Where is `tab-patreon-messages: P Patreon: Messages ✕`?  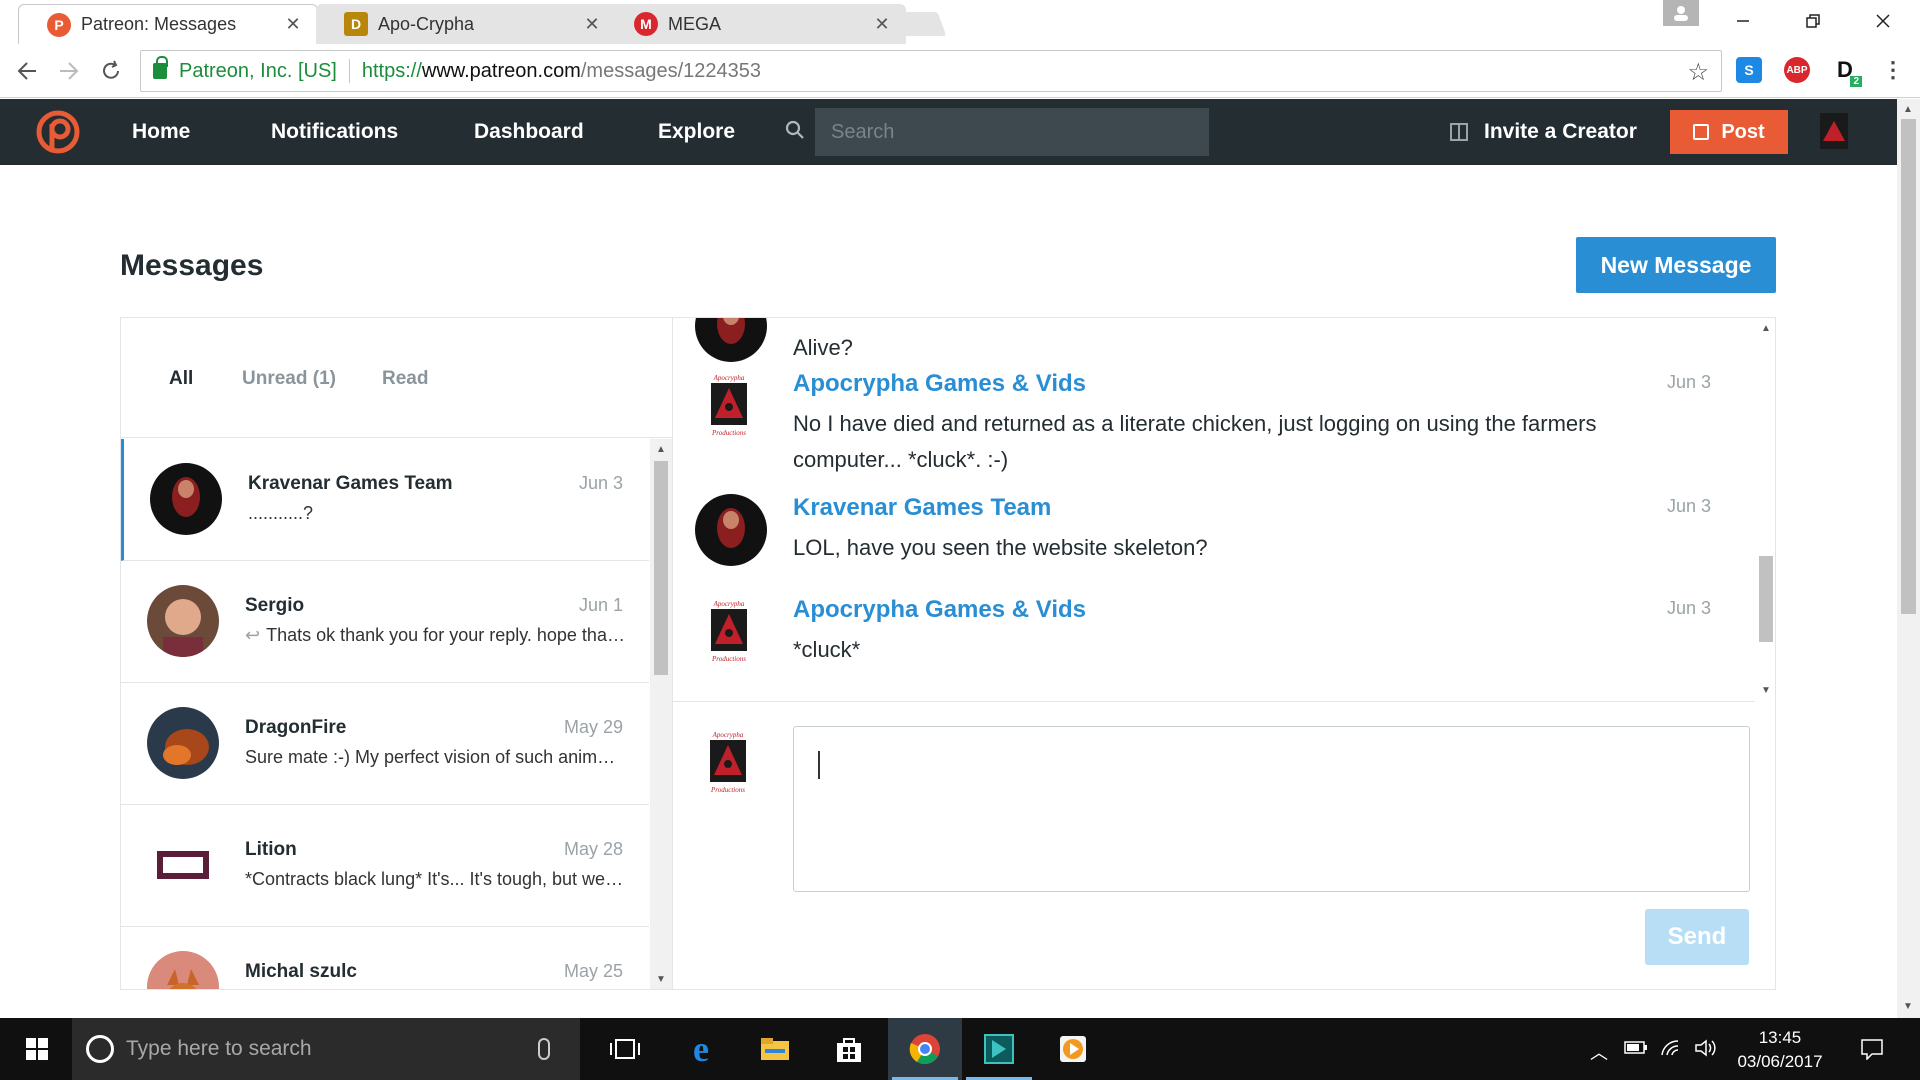
tab-patreon-messages: P Patreon: Messages ✕ is located at coordinates (168, 24).